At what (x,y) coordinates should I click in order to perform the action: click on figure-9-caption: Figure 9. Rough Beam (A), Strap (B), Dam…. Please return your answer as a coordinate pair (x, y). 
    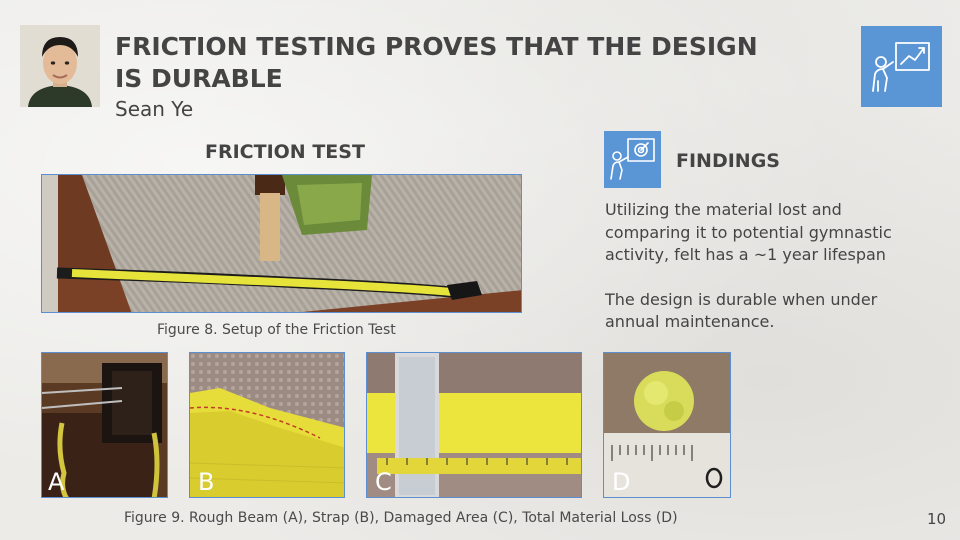
    Looking at the image, I should click on (401, 518).